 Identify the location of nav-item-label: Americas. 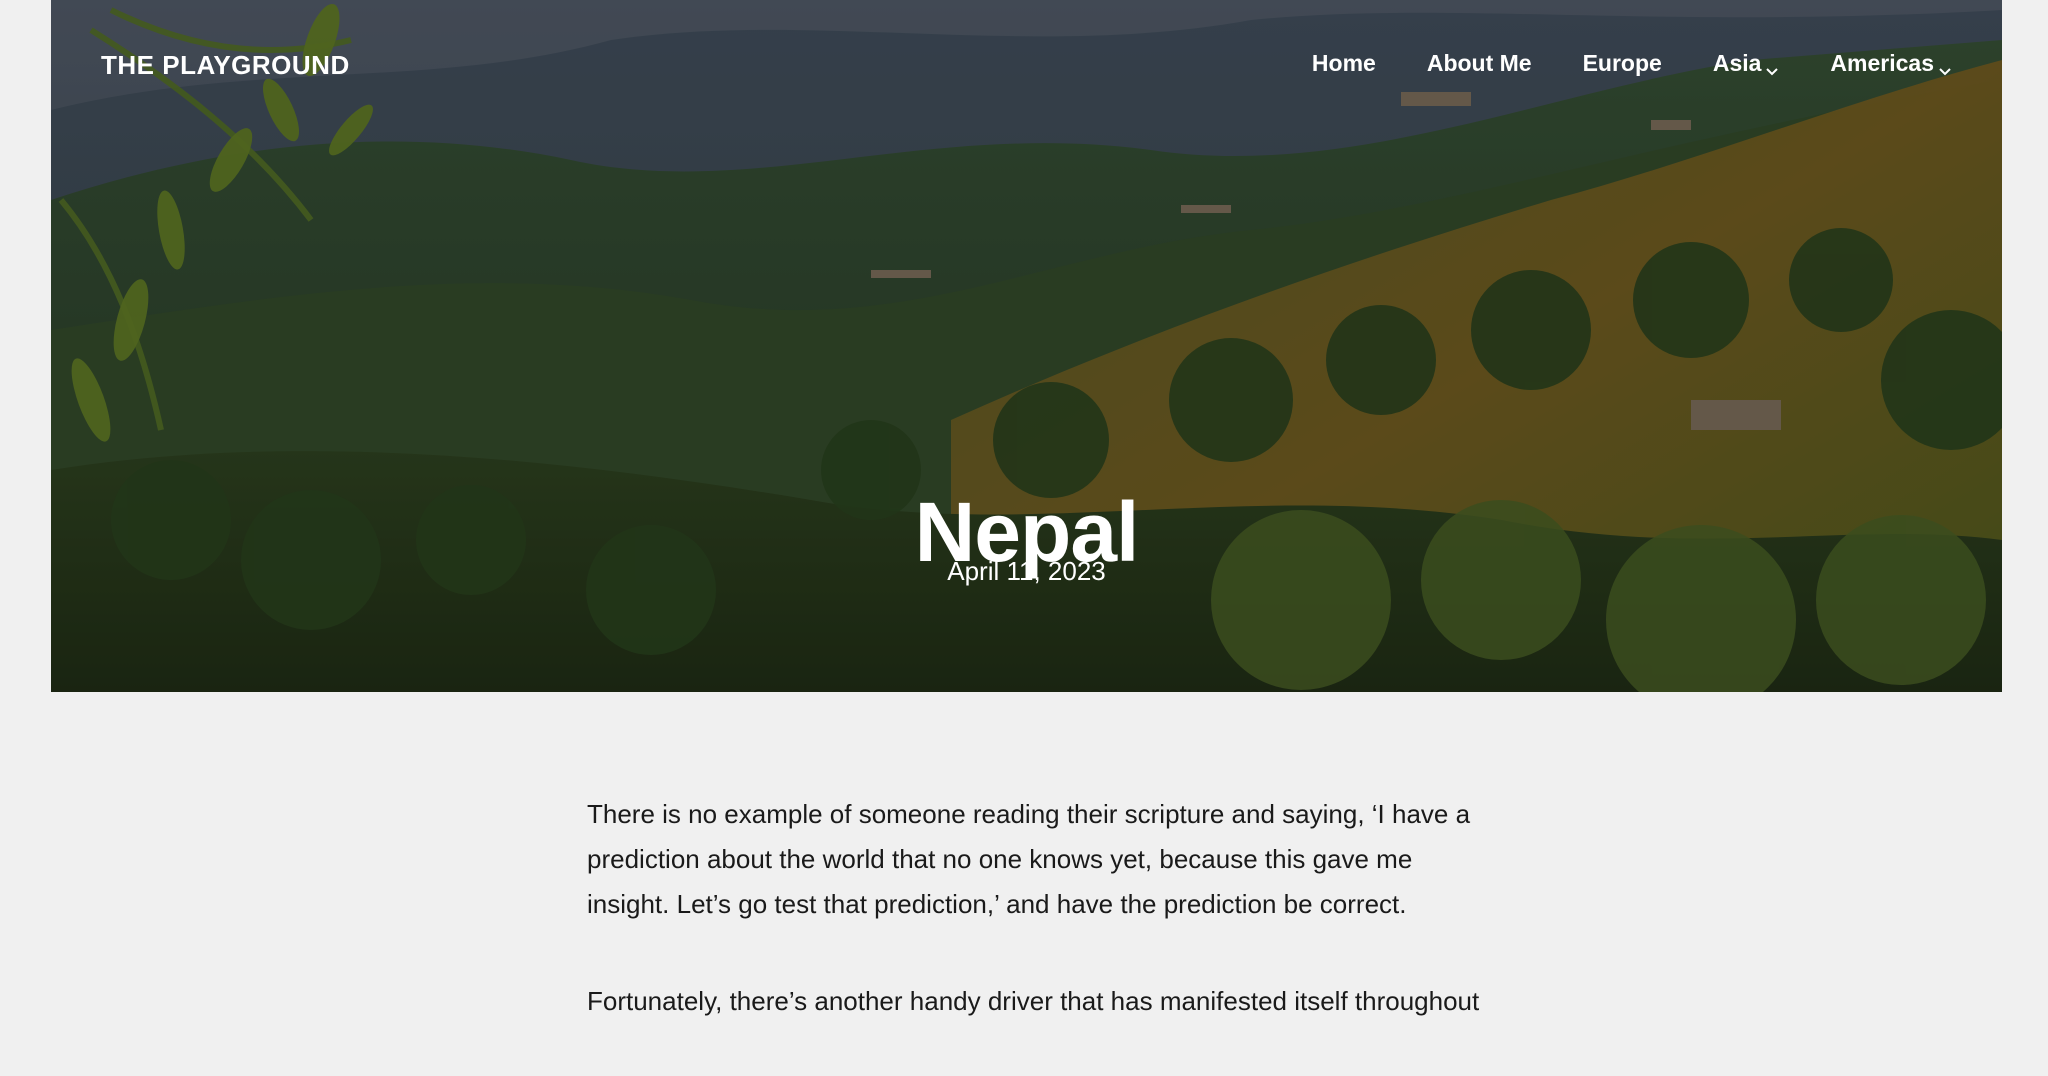
(1882, 63).